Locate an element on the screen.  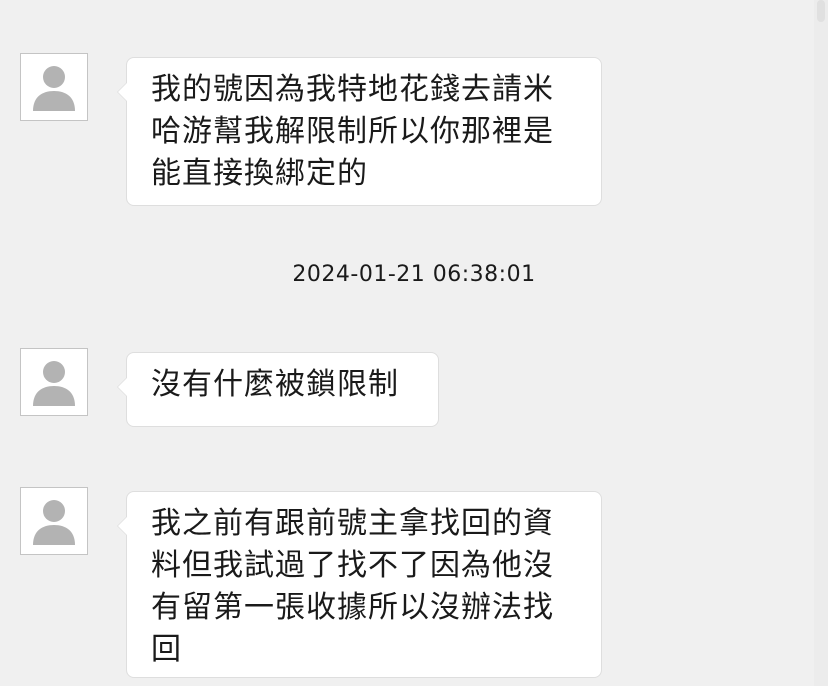
message-text: 我之前有跟前號主拿找回的資料但我試過了找不了因為他沒有留第一張收據所以沒辦法找回 is located at coordinates (352, 586).